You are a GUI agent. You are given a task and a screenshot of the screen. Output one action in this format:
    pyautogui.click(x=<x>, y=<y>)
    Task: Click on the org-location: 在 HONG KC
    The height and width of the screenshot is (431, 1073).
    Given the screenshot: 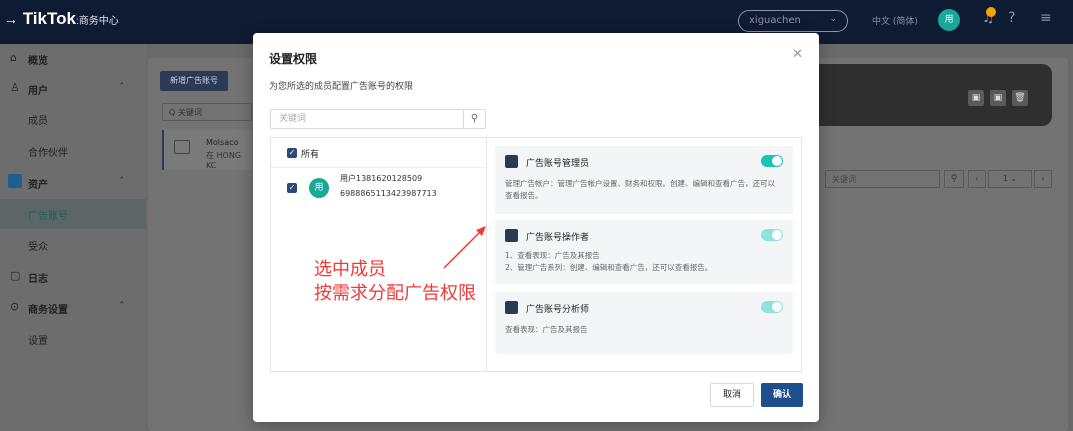 What is the action you would take?
    pyautogui.click(x=224, y=160)
    